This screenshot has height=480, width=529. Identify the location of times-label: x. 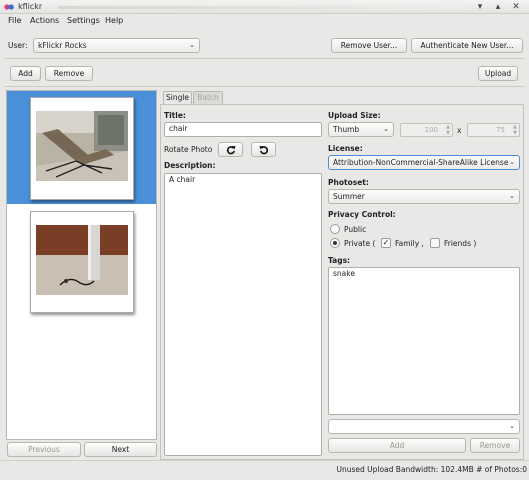
(459, 130).